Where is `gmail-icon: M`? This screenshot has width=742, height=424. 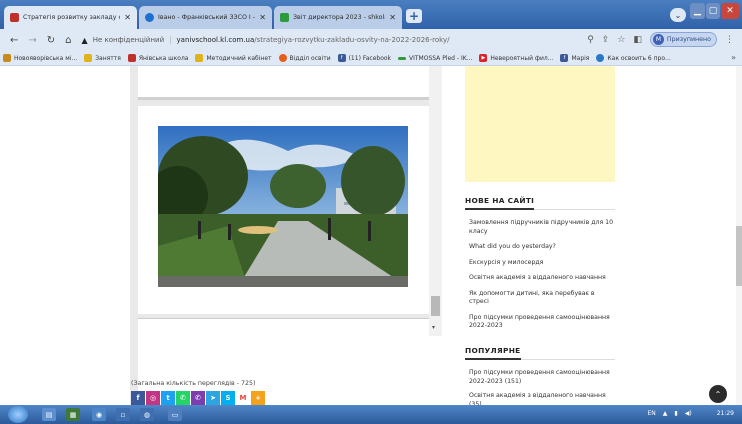
gmail-icon: M is located at coordinates (243, 398).